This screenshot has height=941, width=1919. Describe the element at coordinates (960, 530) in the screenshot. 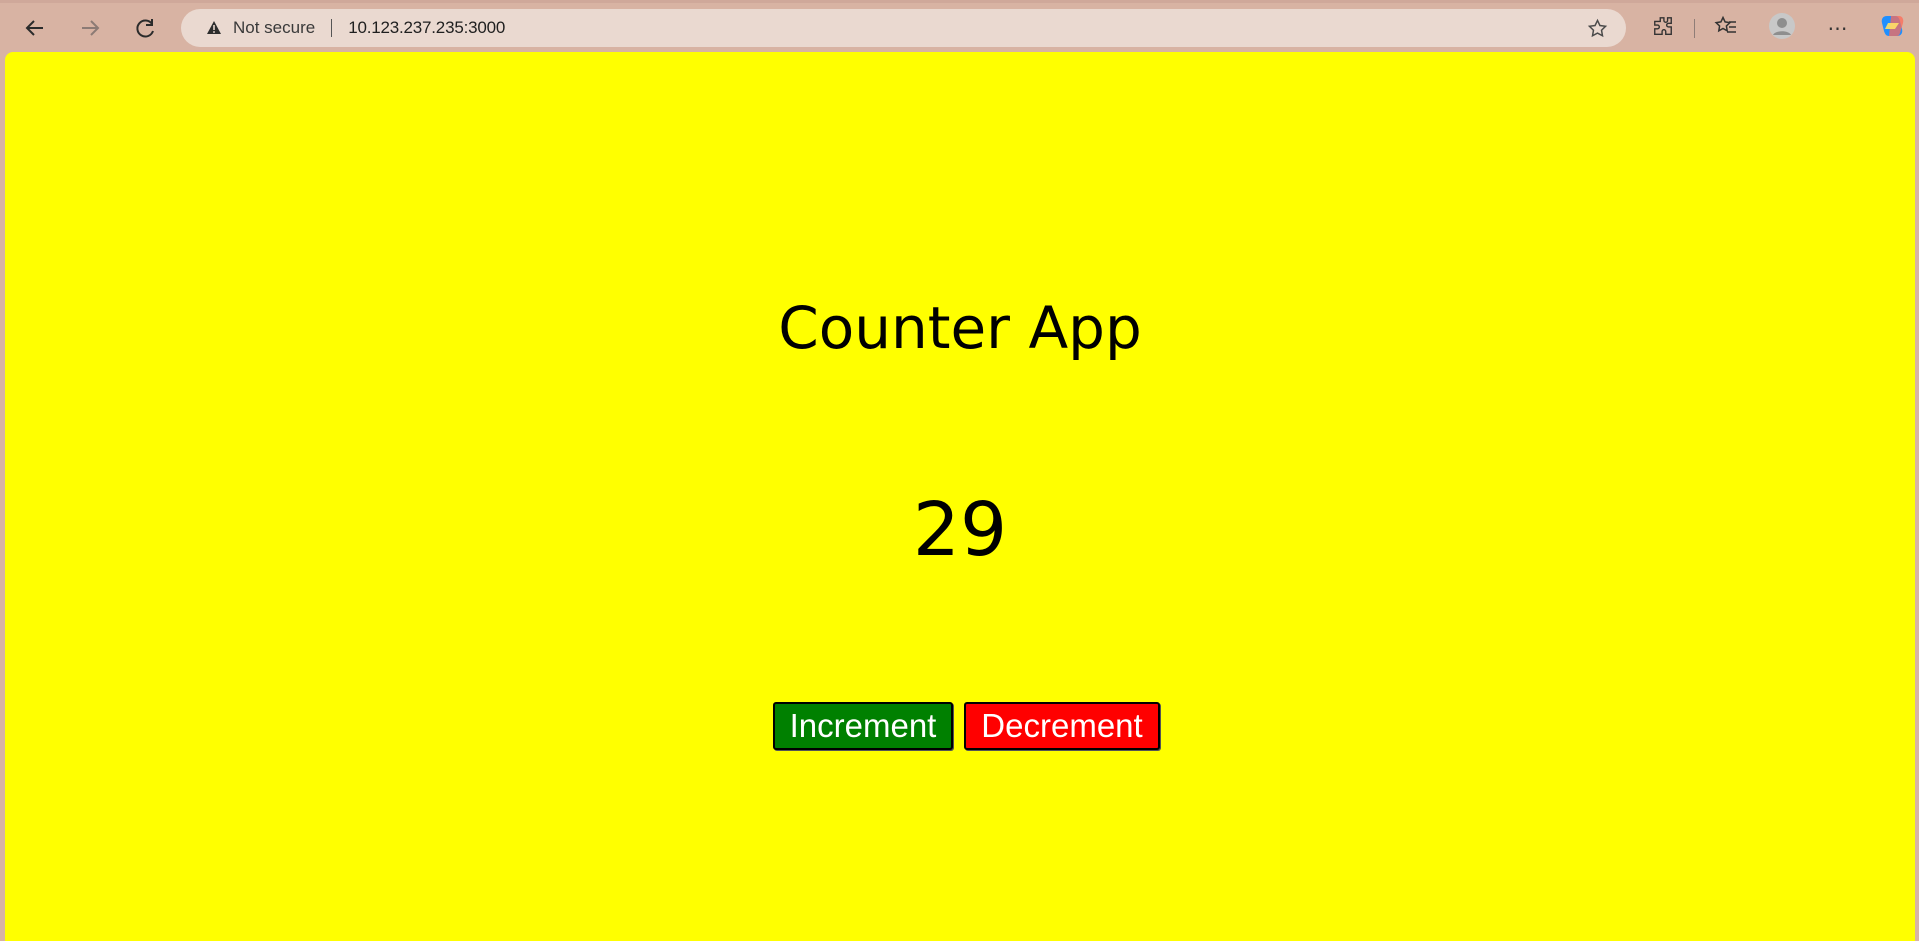

I see `counter-value: 29` at that location.